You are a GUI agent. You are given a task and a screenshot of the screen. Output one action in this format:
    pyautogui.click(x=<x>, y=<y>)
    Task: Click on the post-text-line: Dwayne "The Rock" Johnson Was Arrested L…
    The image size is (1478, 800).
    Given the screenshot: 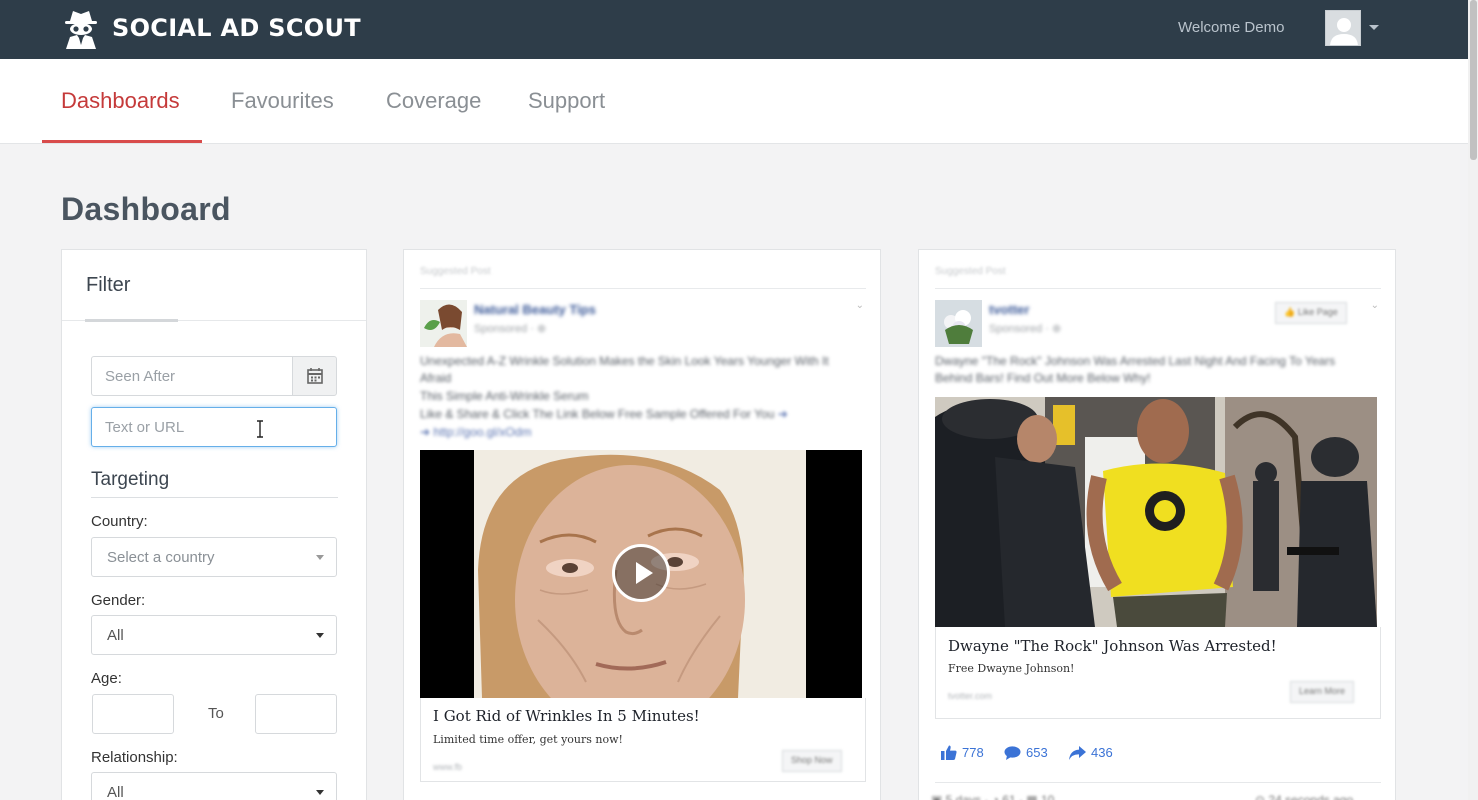 What is the action you would take?
    pyautogui.click(x=1135, y=361)
    